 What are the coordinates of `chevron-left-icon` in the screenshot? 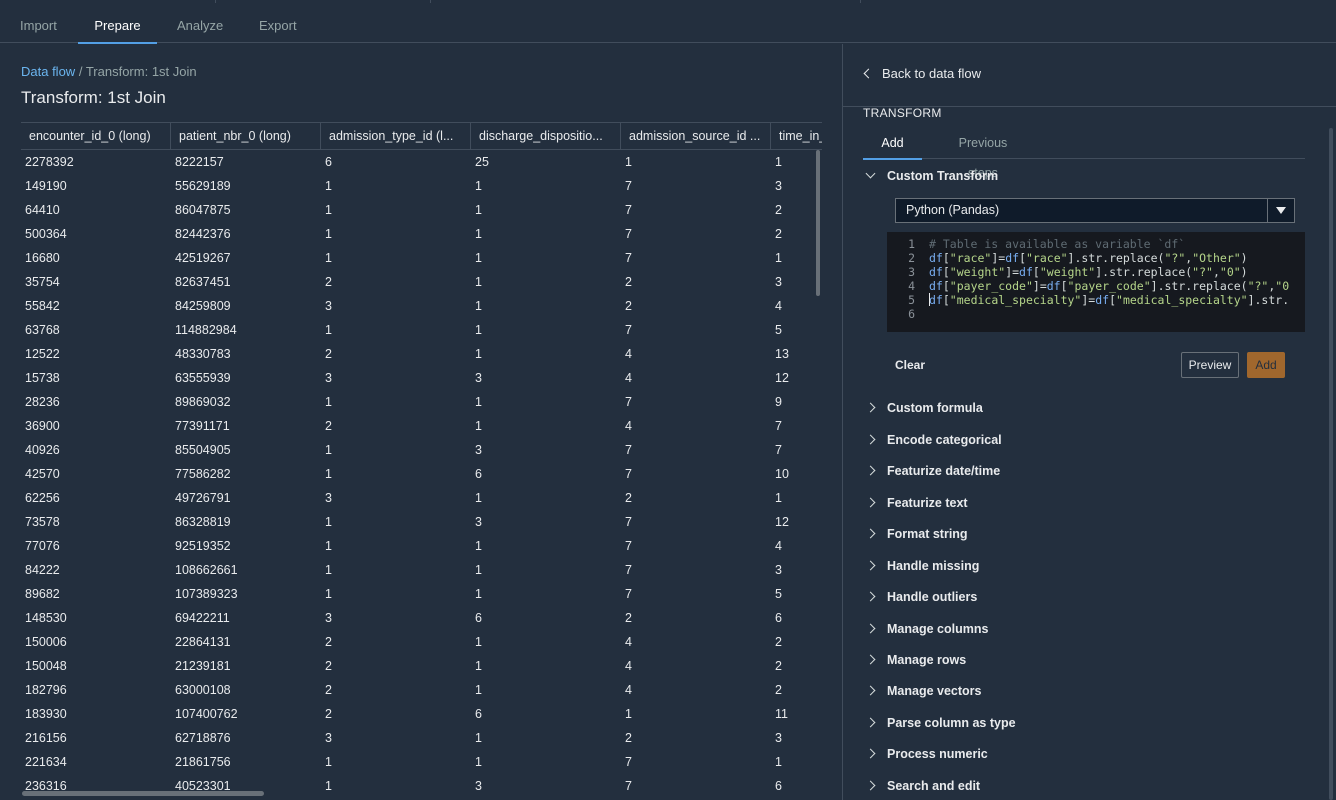 It's located at (868, 73).